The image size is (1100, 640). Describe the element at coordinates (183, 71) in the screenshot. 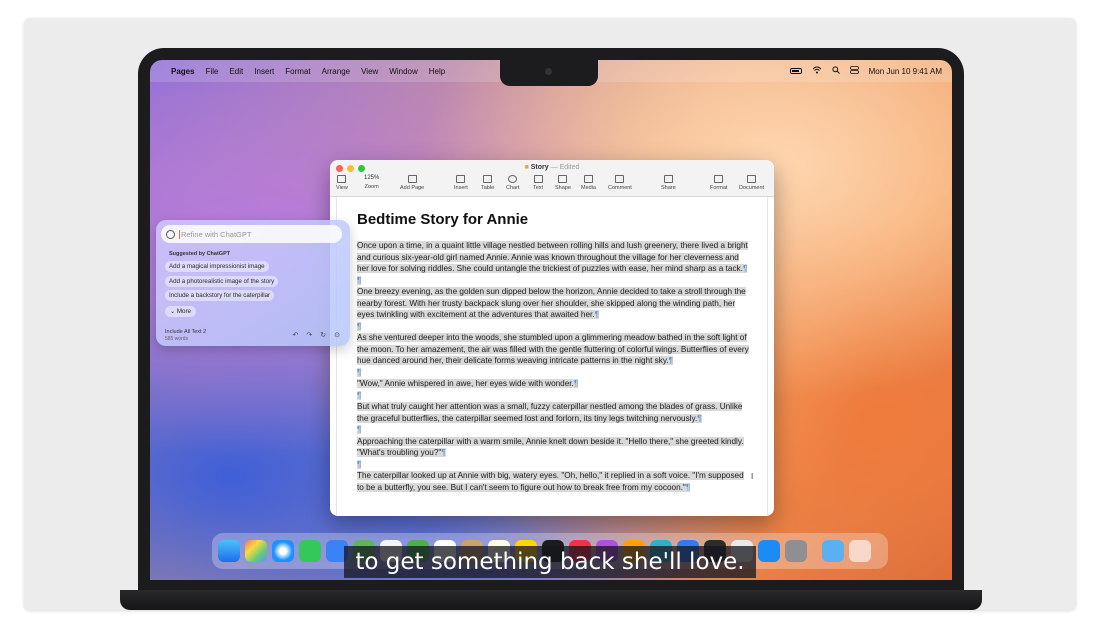

I see `app-menu: Pages` at that location.